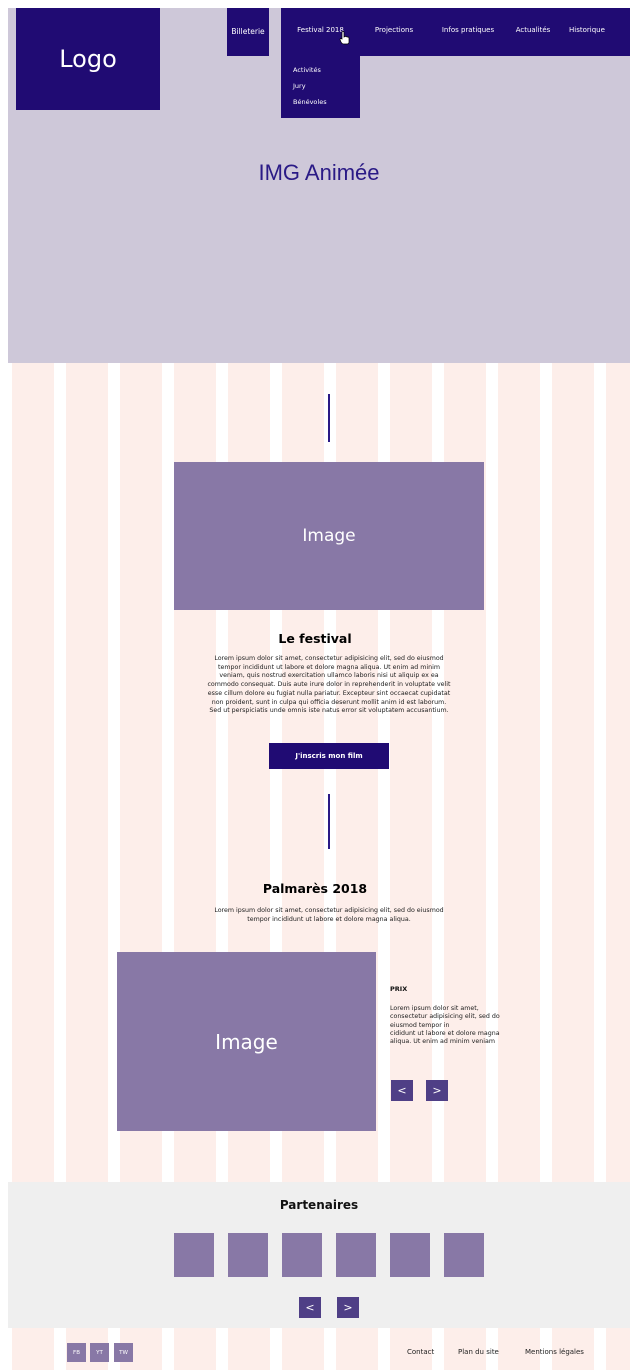 This screenshot has height=1370, width=630. What do you see at coordinates (468, 32) in the screenshot?
I see `nav-infos-pratiques: Infos pratiques` at bounding box center [468, 32].